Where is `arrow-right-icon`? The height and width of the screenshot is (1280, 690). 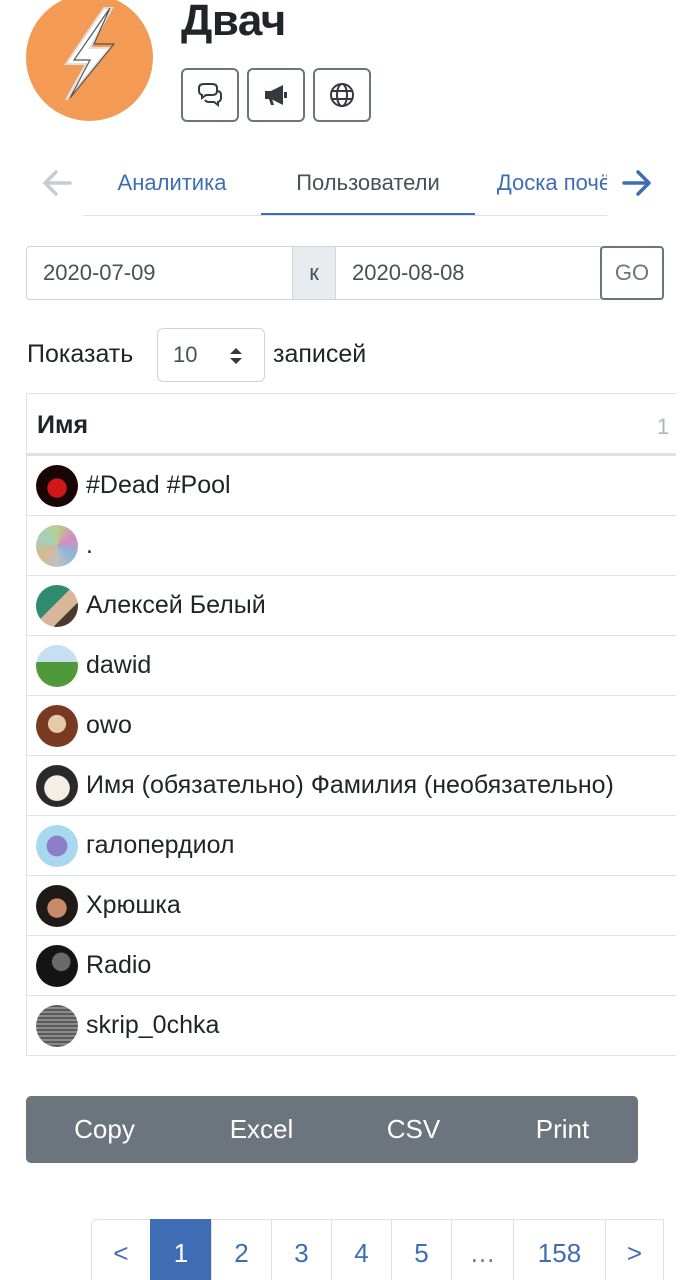 arrow-right-icon is located at coordinates (636, 183).